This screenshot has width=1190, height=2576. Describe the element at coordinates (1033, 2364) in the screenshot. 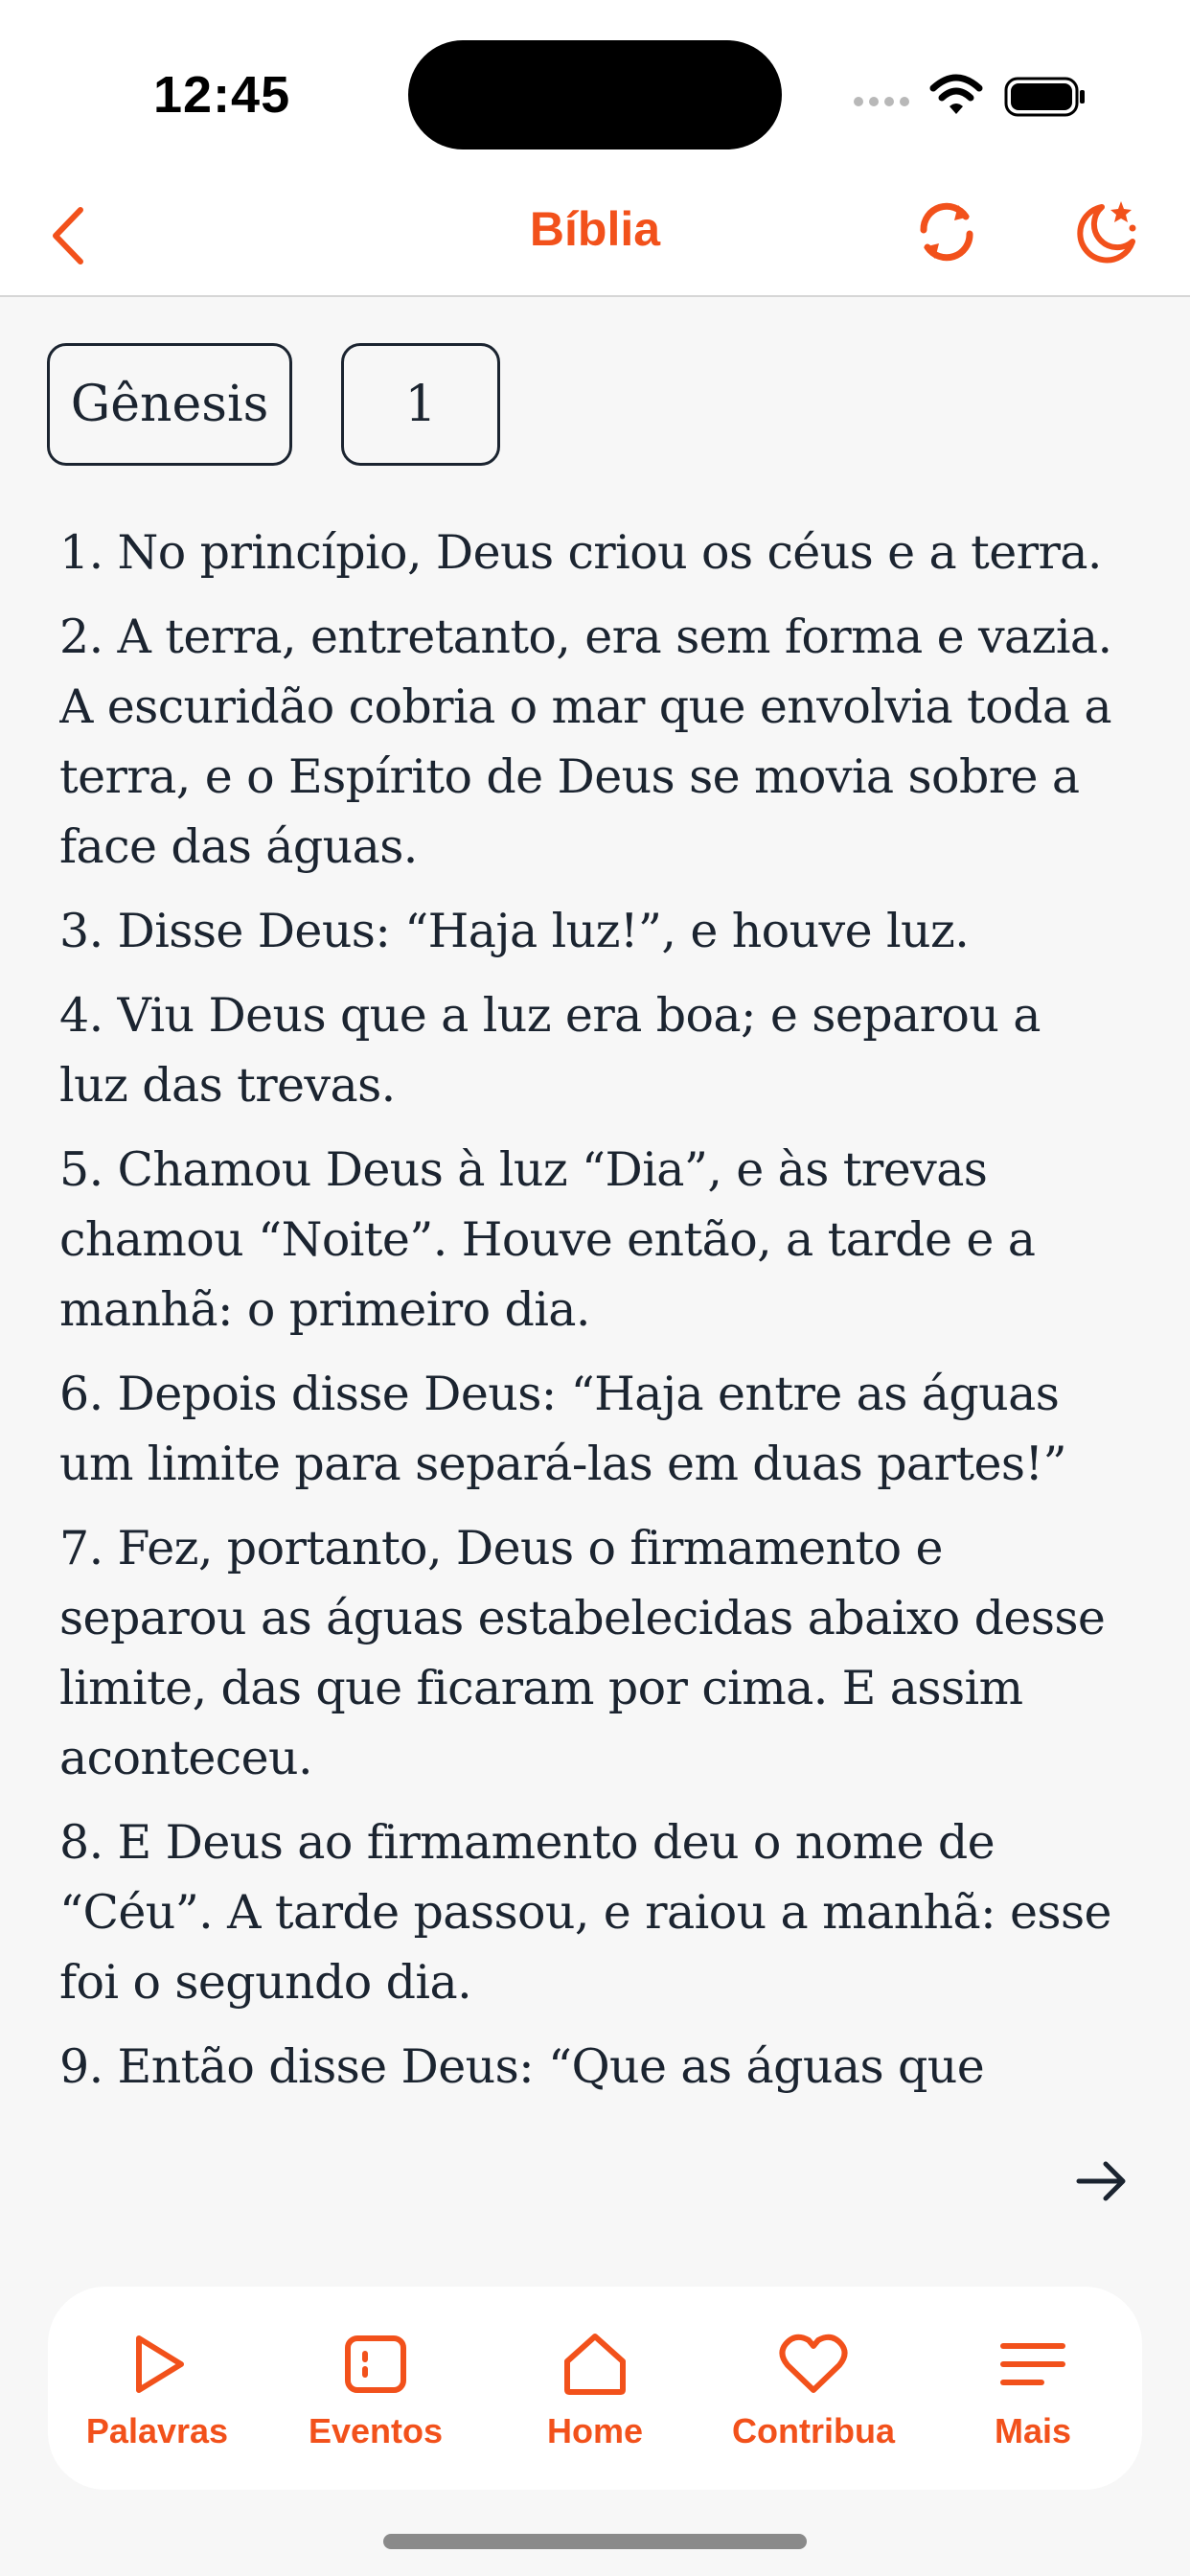

I see `menu-icon` at that location.